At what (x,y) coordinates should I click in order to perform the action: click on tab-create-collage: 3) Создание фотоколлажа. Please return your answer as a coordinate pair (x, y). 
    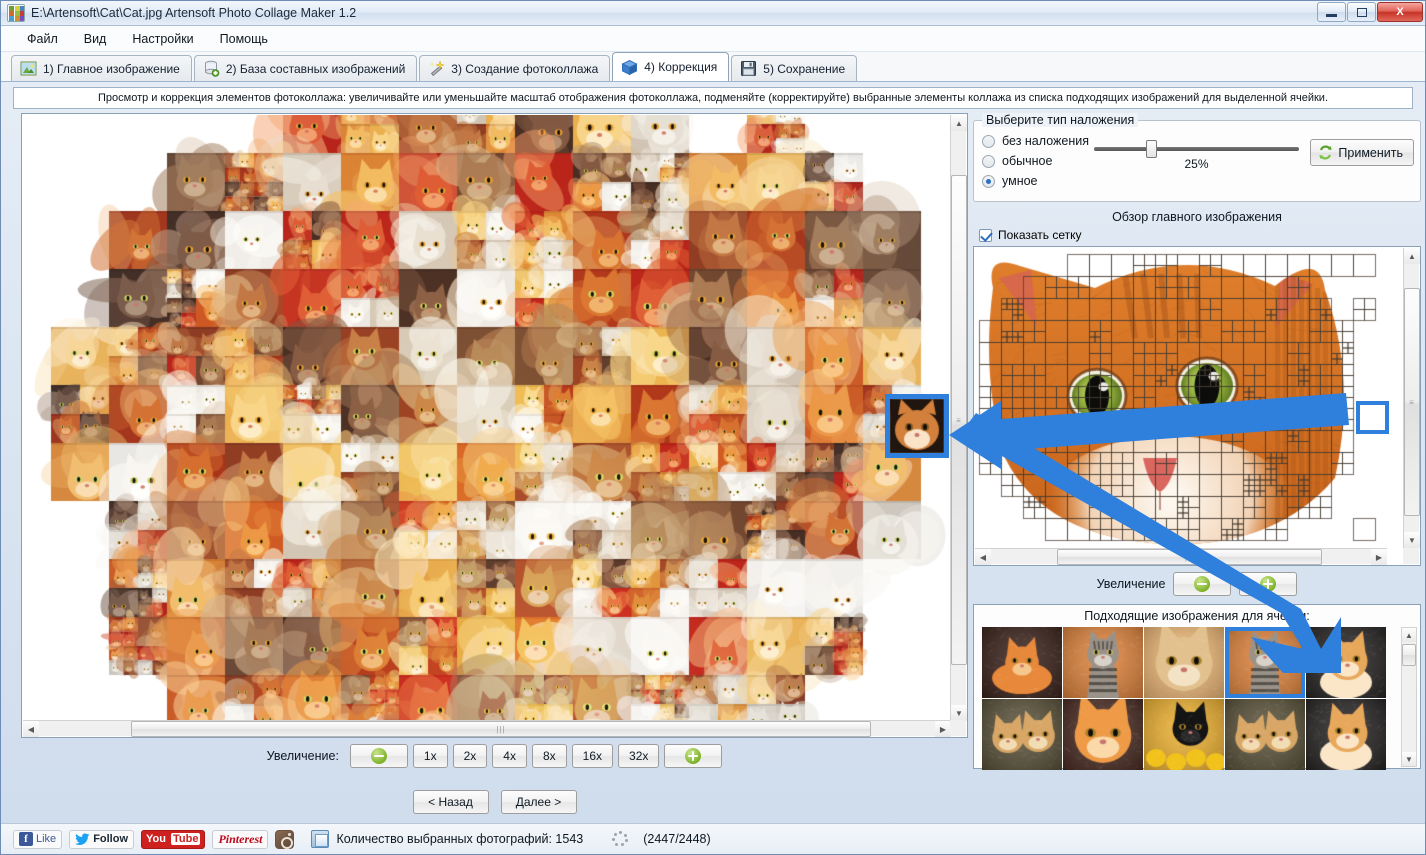
    Looking at the image, I should click on (515, 68).